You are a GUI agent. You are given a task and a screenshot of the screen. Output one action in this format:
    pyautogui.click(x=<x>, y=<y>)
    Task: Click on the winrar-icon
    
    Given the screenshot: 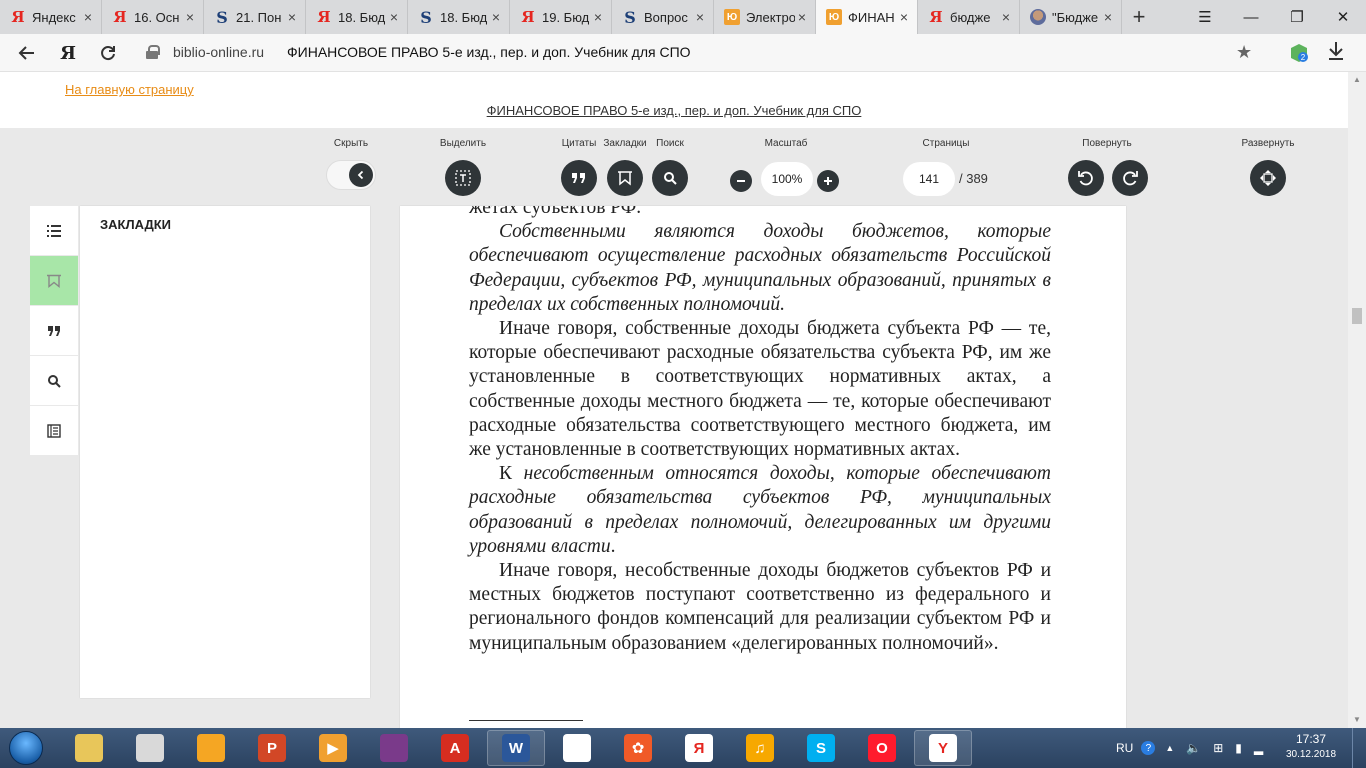 What is the action you would take?
    pyautogui.click(x=394, y=748)
    